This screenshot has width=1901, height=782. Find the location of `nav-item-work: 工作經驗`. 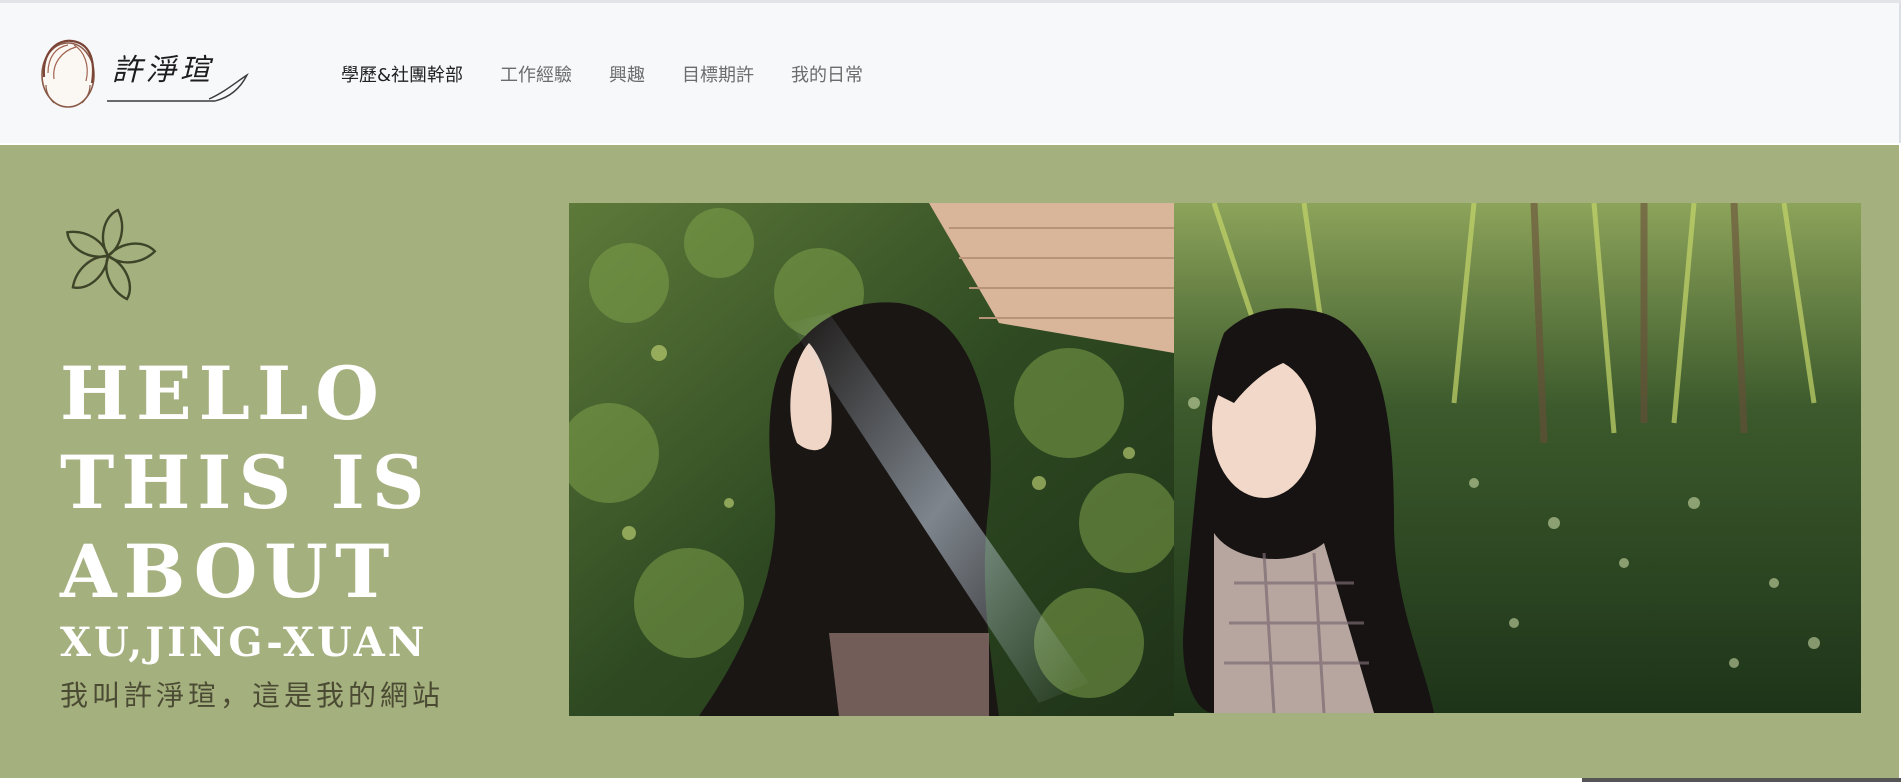

nav-item-work: 工作經驗 is located at coordinates (536, 76).